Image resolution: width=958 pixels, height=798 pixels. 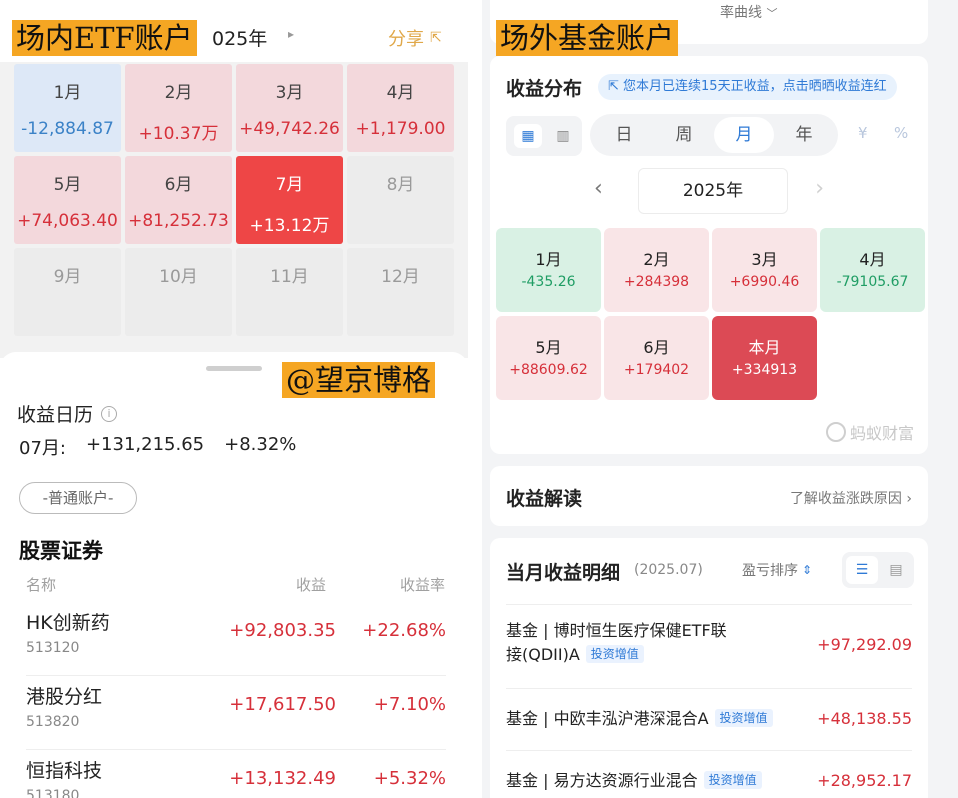 What do you see at coordinates (684, 135) in the screenshot?
I see `period-week: 周` at bounding box center [684, 135].